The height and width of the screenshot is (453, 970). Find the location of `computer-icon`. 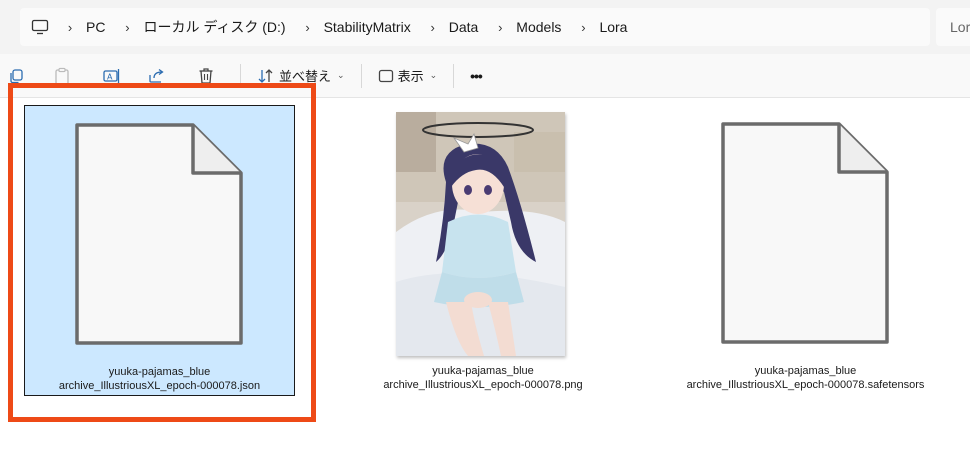

computer-icon is located at coordinates (40, 27).